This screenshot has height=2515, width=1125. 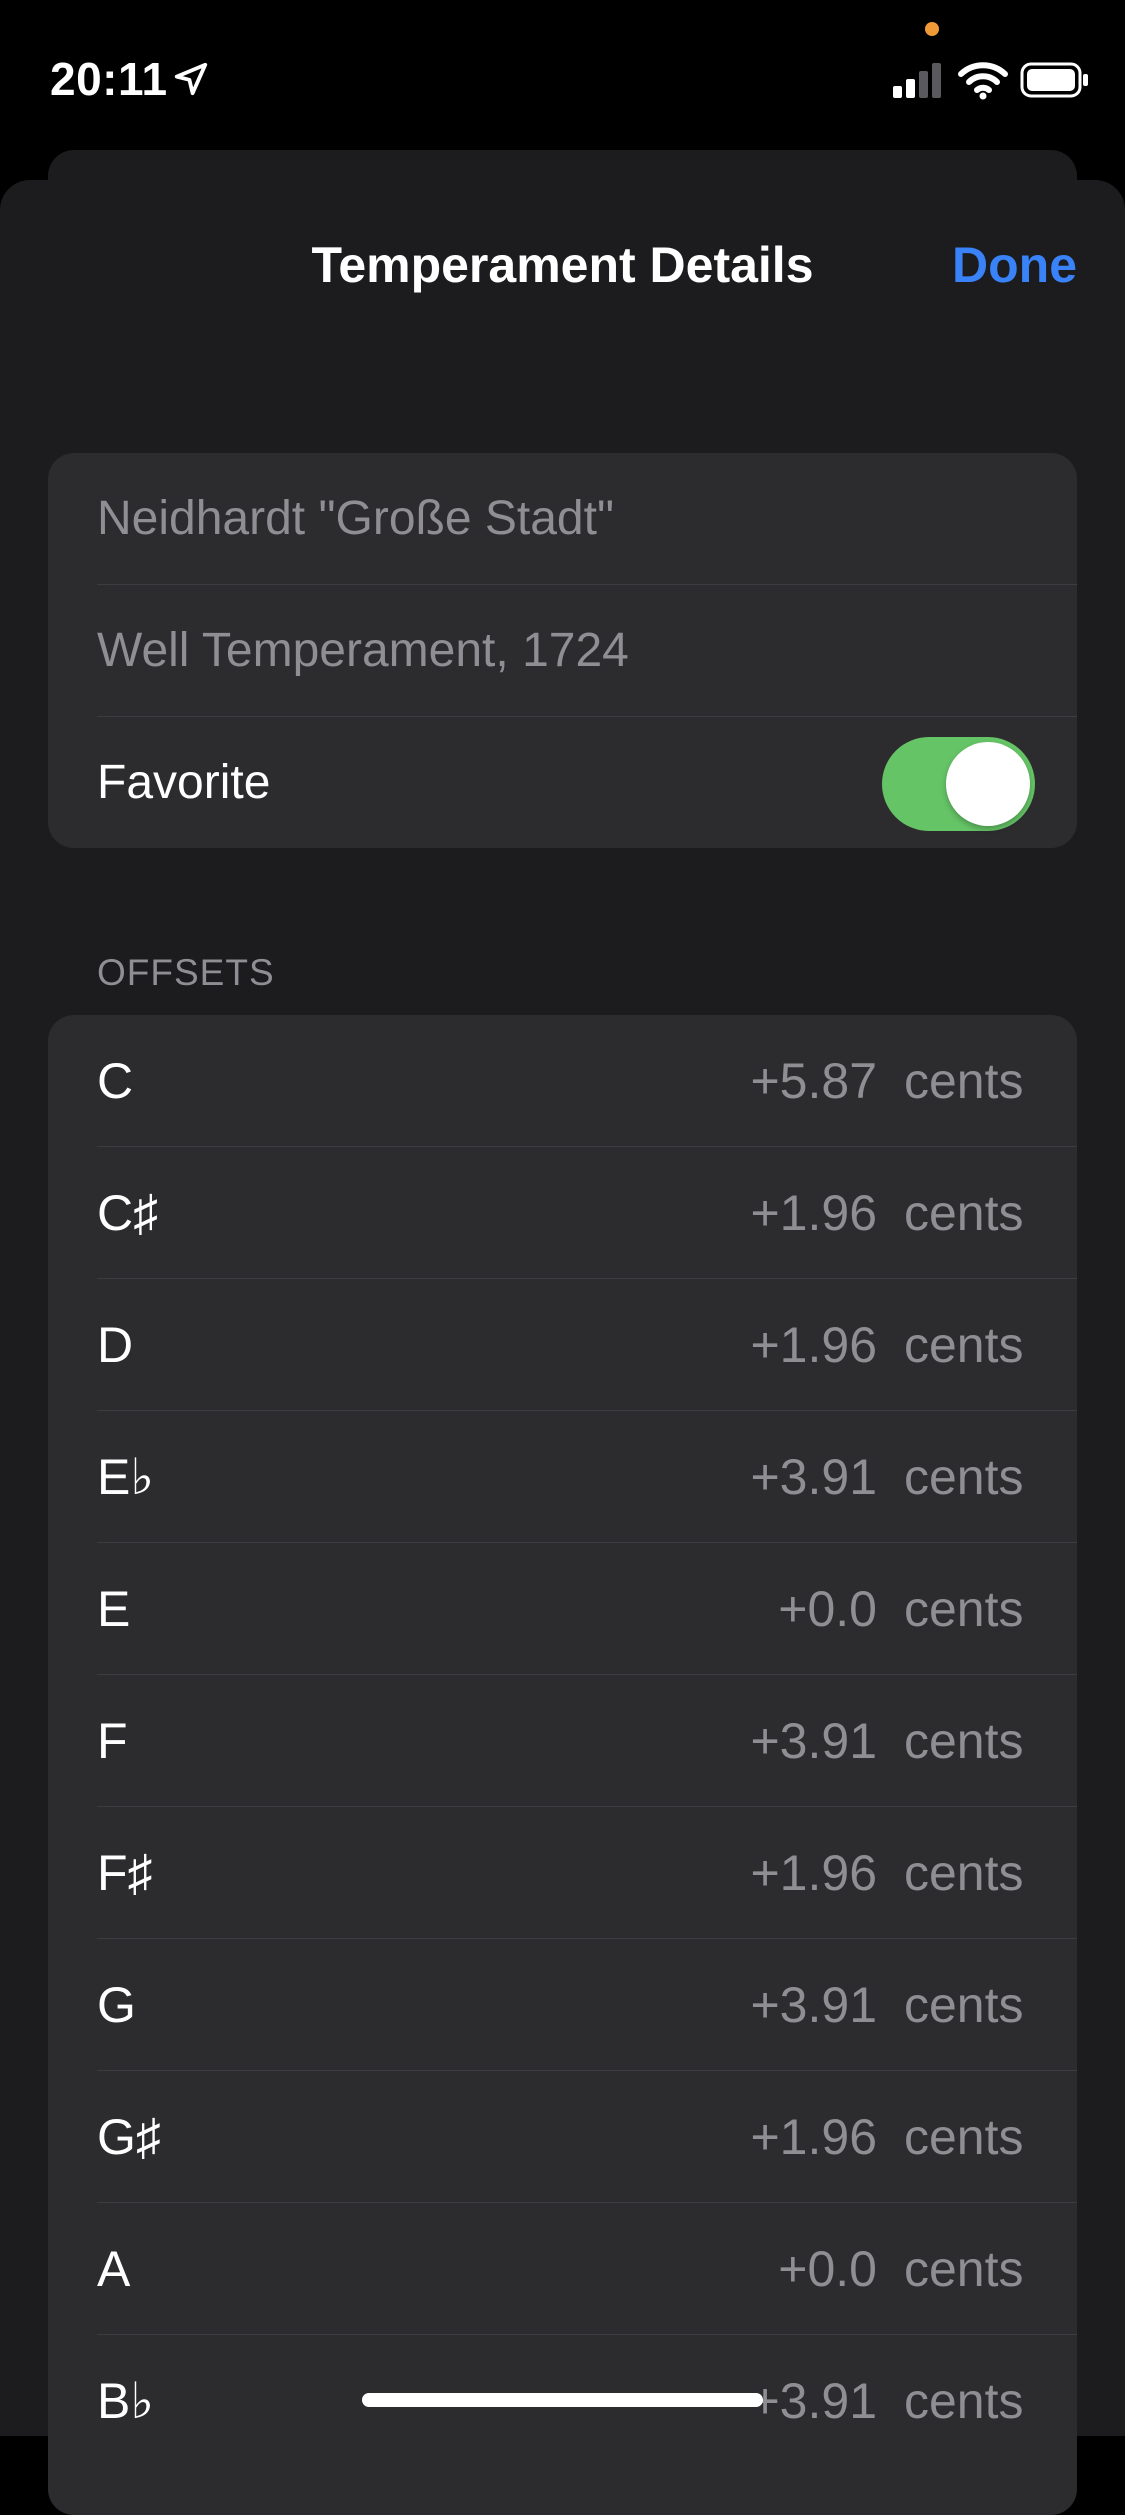 I want to click on done-button: Done, so click(x=1014, y=265).